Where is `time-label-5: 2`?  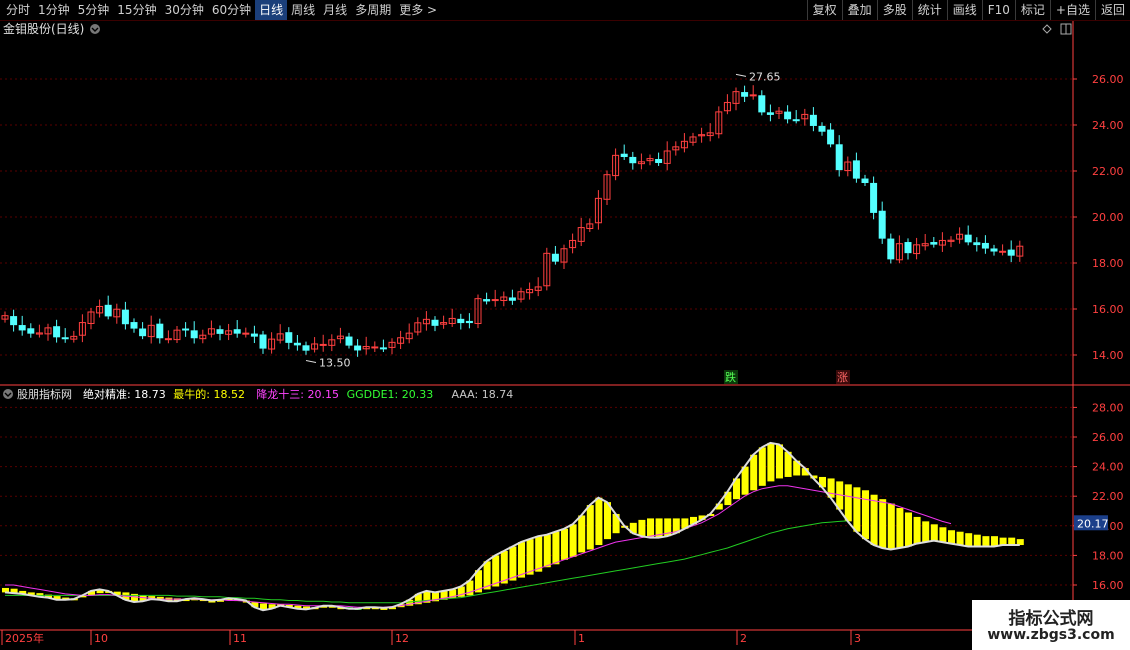 time-label-5: 2 is located at coordinates (743, 638).